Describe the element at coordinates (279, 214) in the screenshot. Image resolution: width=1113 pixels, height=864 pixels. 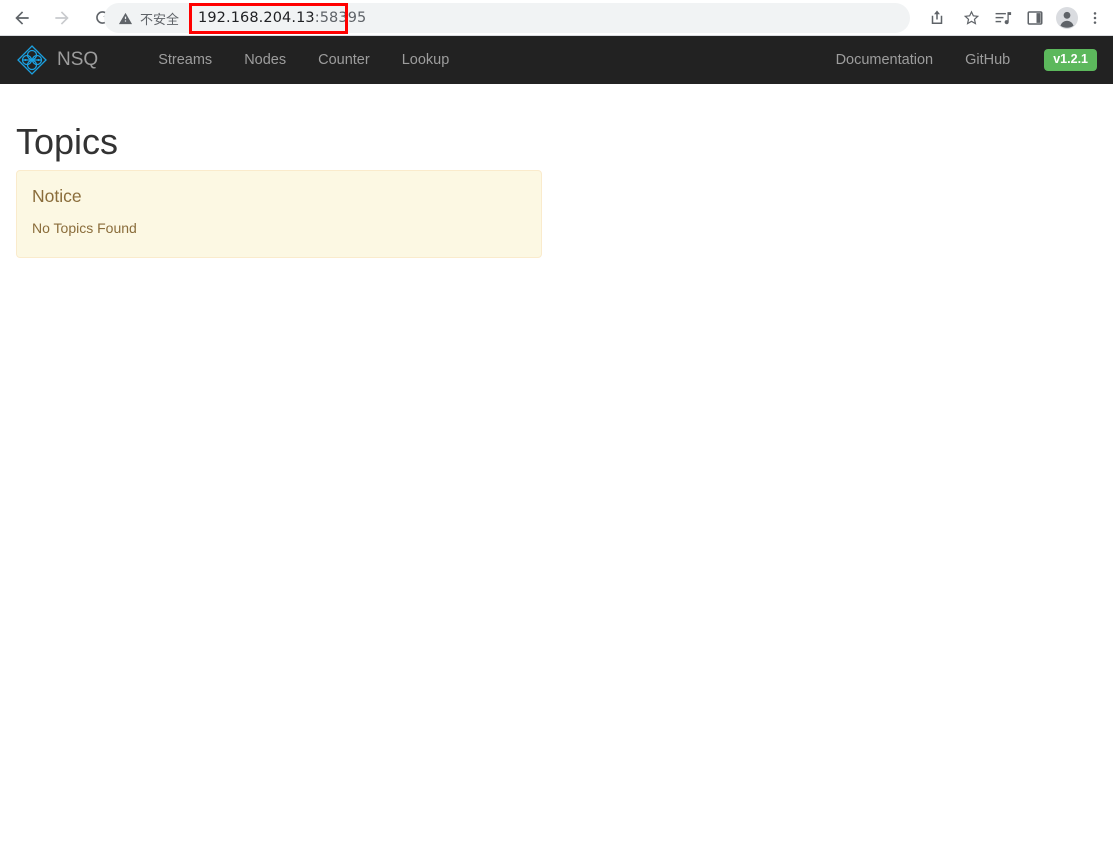
I see `notice-panel: Notice No Topics Found` at that location.